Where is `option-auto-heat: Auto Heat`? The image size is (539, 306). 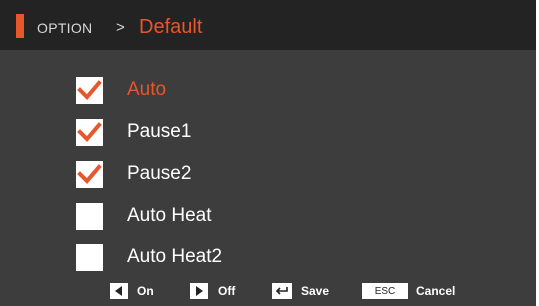 option-auto-heat: Auto Heat is located at coordinates (206, 218).